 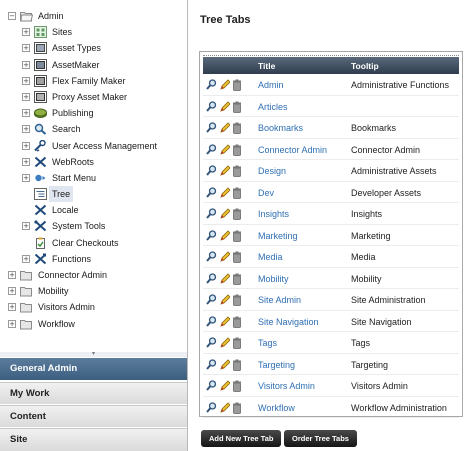 I want to click on tree-node-label: Proxy Asset Maker, so click(x=89, y=97).